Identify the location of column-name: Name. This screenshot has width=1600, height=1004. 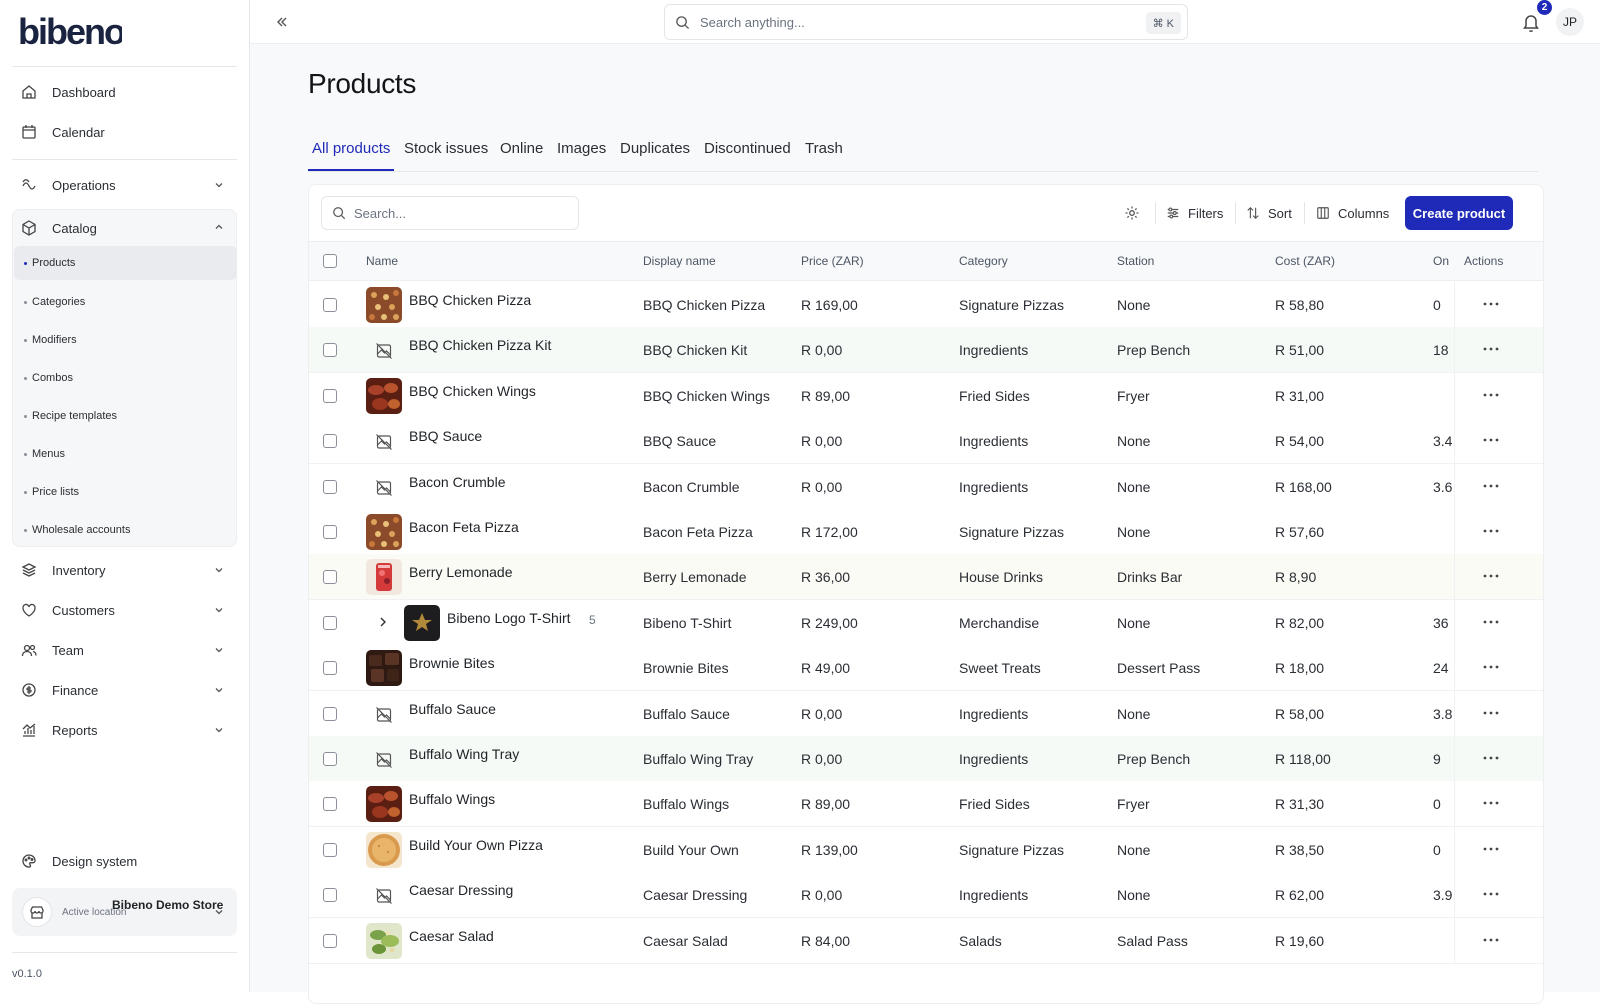
(382, 261).